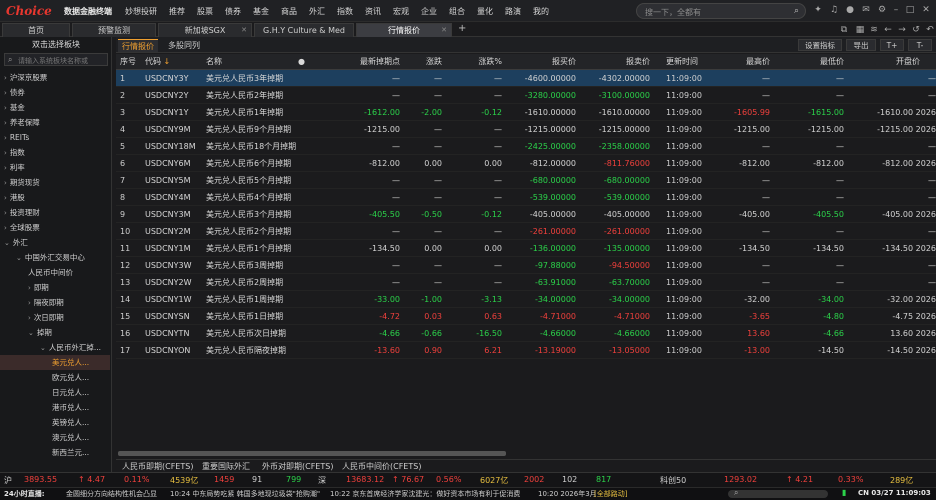  What do you see at coordinates (261, 11) in the screenshot?
I see `menu-item-funds: 基金` at bounding box center [261, 11].